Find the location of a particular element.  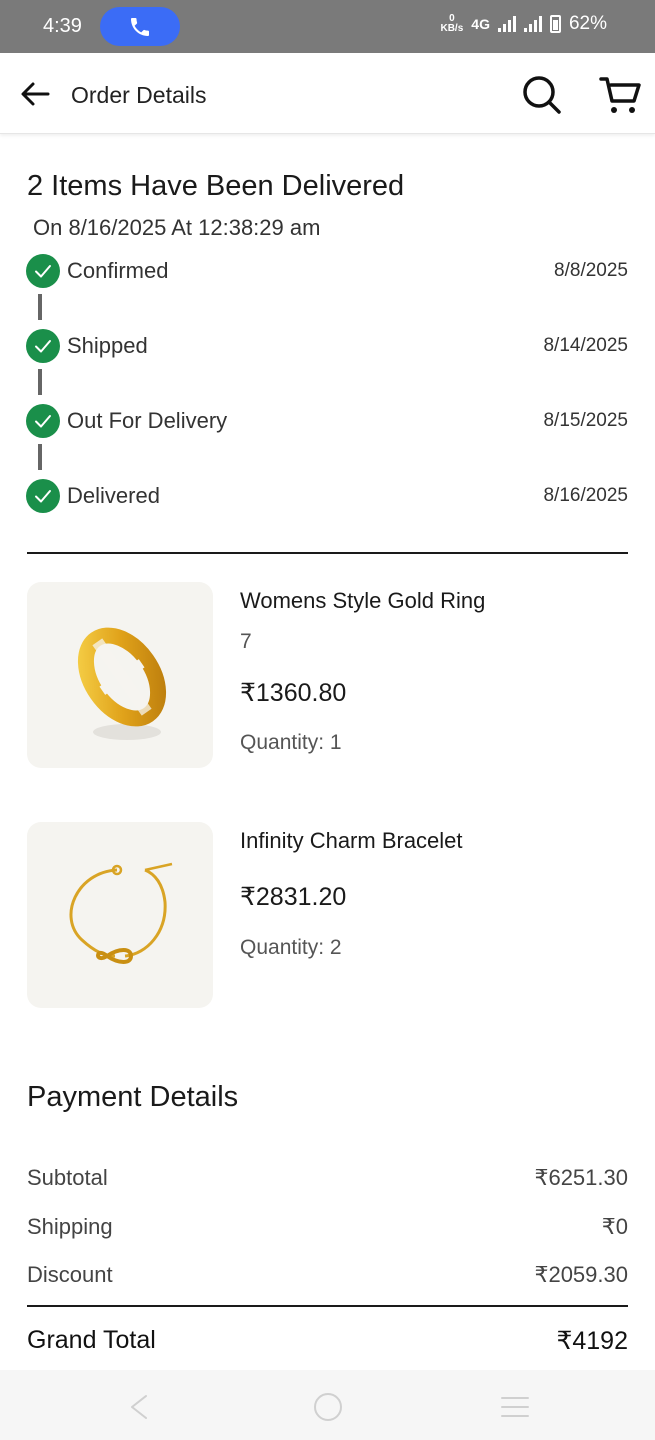

payment-row-subtotal: Subtotal ₹6251.30 is located at coordinates (327, 1180).